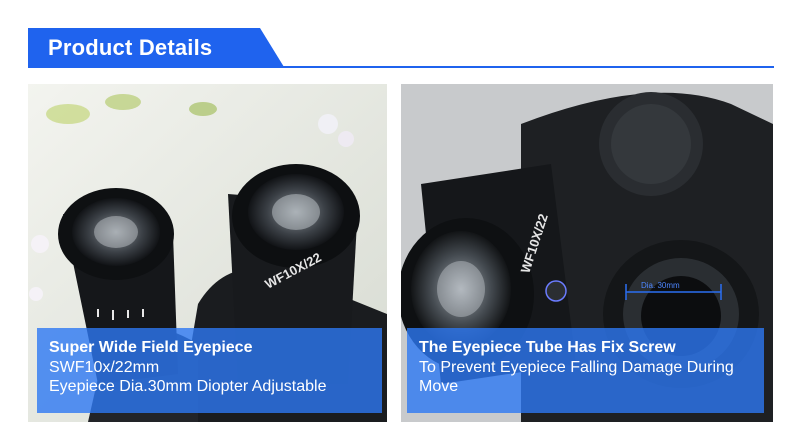  Describe the element at coordinates (151, 347) in the screenshot. I see `caption-title-left: Super Wide Field Eyepiece` at that location.